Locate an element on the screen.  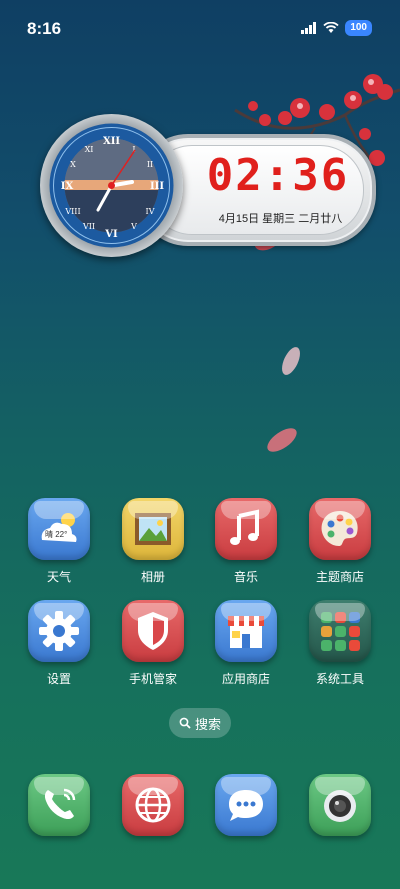
dock-camera is located at coordinates (340, 805).